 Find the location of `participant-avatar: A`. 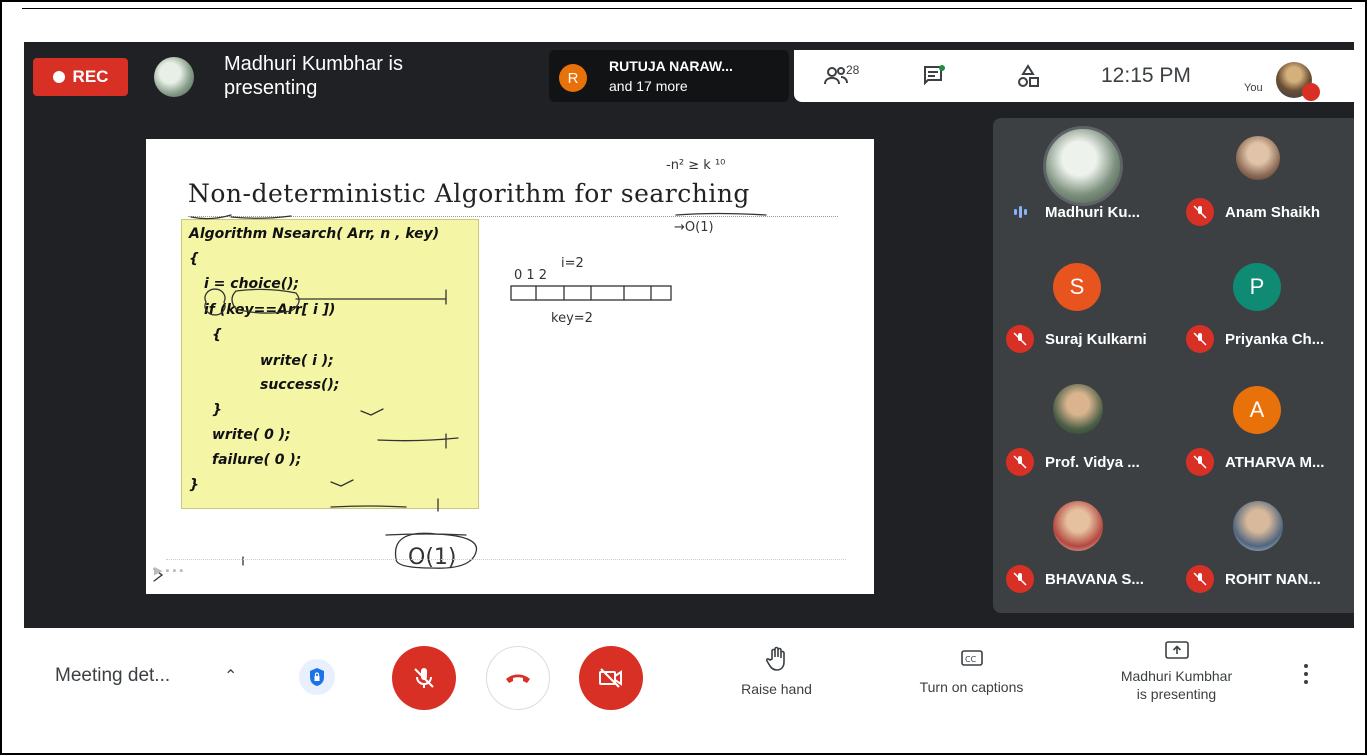

participant-avatar: A is located at coordinates (1257, 410).